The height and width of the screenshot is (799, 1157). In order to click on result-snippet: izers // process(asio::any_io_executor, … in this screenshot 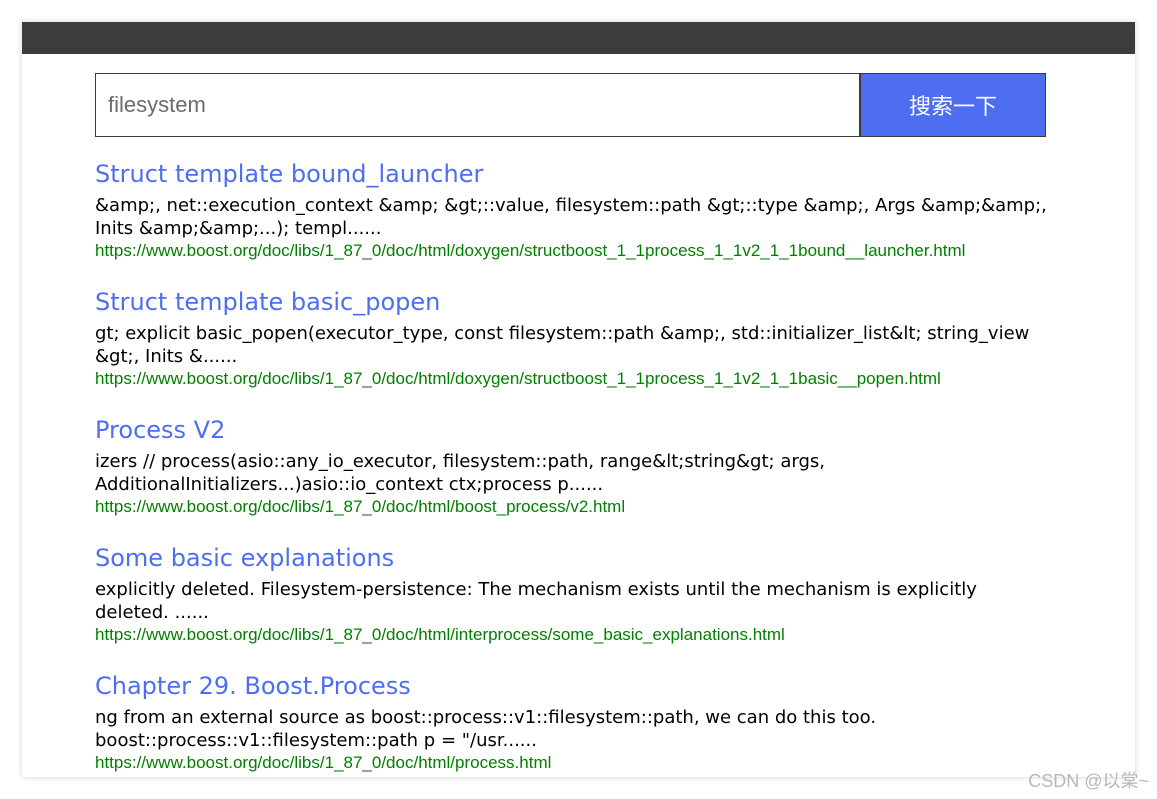, I will do `click(460, 473)`.